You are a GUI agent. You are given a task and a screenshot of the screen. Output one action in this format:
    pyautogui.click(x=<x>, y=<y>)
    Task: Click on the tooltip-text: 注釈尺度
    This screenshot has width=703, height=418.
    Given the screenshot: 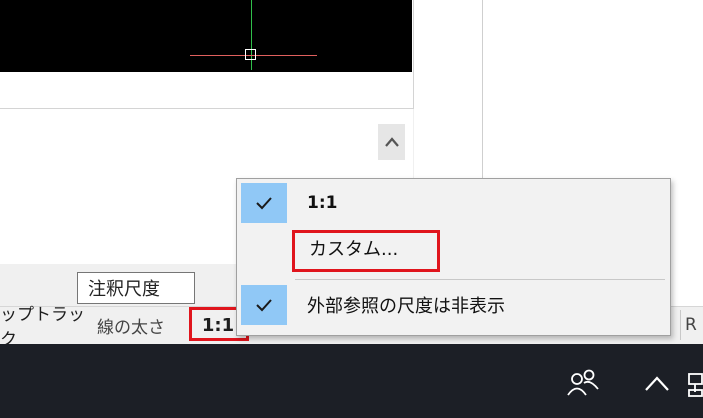 What is the action you would take?
    pyautogui.click(x=124, y=289)
    